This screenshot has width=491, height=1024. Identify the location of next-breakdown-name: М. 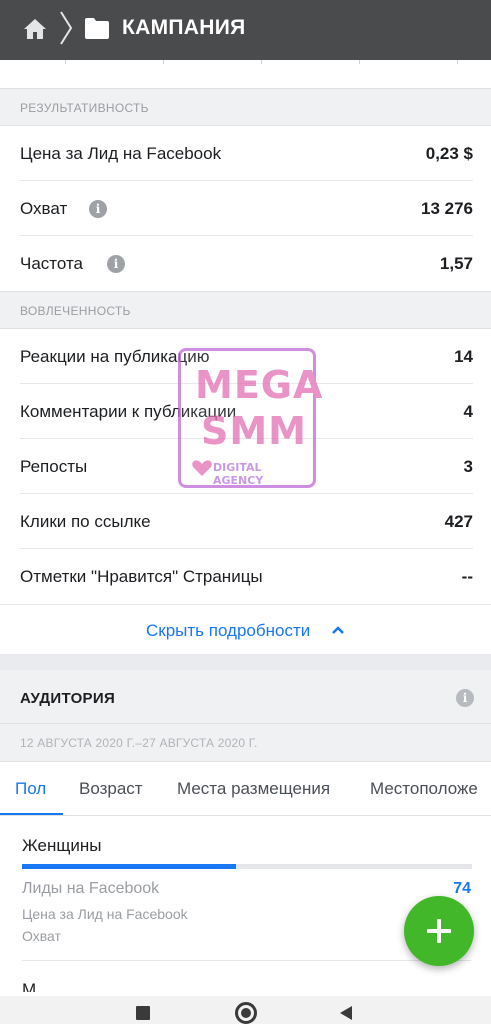
(29, 986).